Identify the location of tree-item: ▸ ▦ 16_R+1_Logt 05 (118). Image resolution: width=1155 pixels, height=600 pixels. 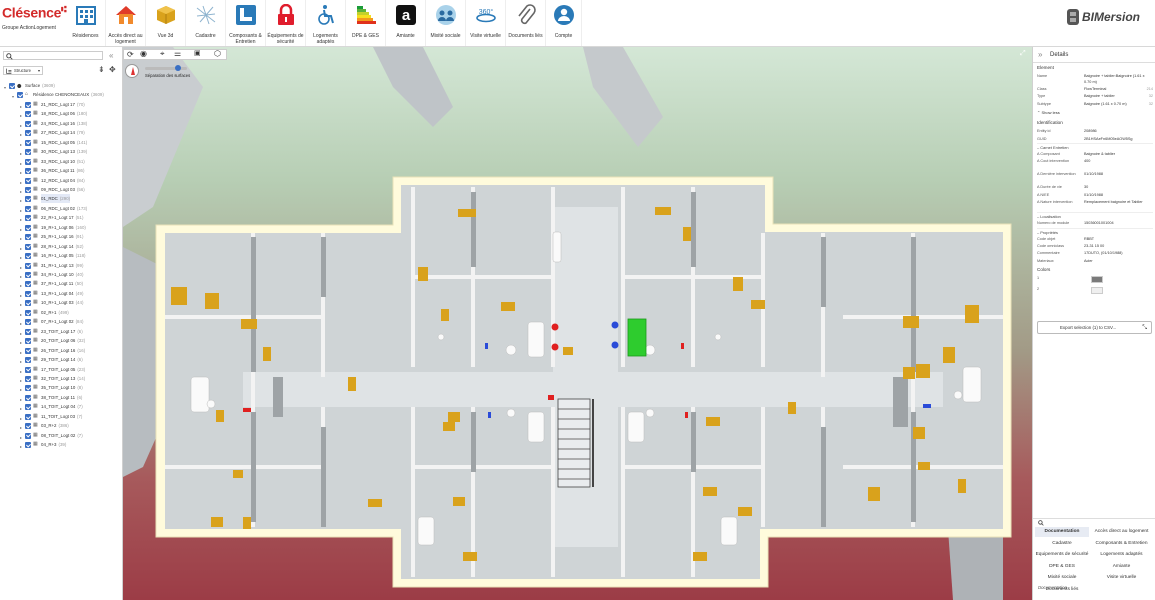
(61, 255).